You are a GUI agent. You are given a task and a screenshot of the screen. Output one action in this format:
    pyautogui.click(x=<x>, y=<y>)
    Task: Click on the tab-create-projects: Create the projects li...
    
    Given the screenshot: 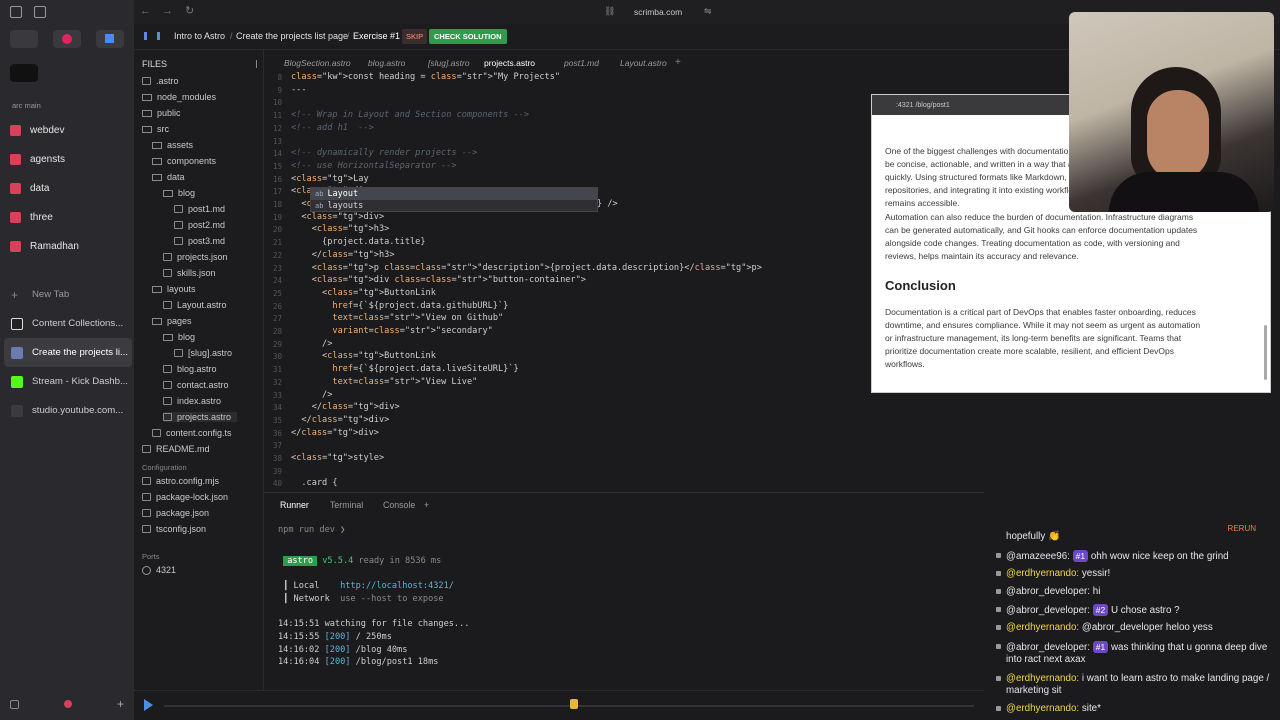 What is the action you would take?
    pyautogui.click(x=68, y=352)
    